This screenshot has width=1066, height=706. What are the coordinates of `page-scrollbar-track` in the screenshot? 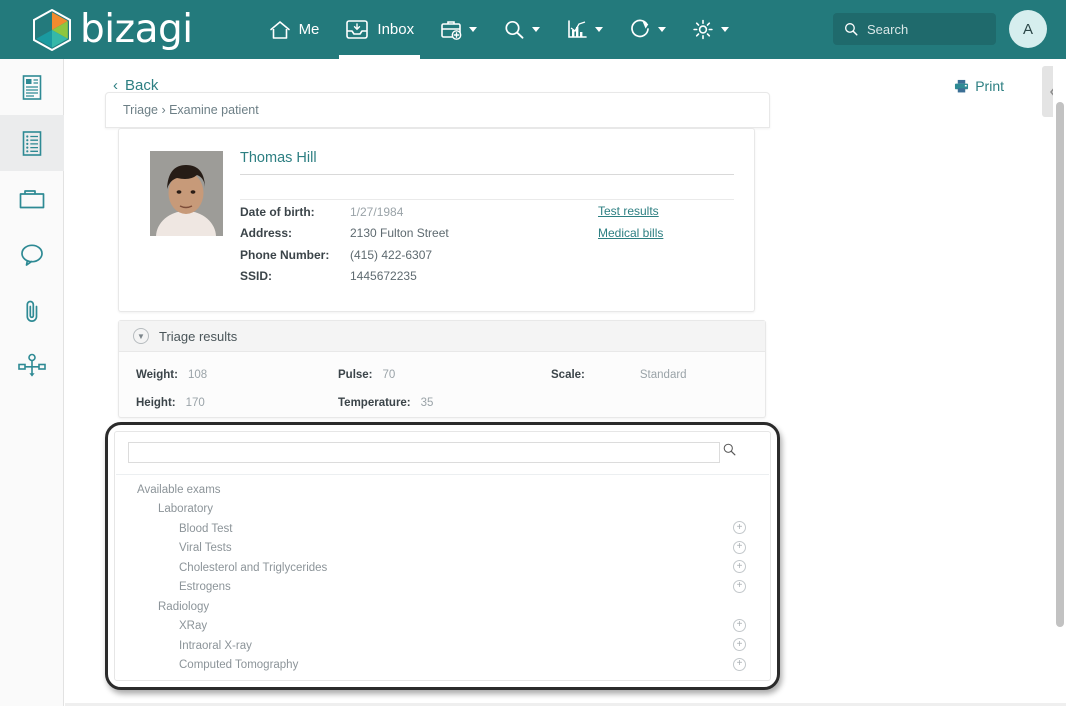 It's located at (1059, 382).